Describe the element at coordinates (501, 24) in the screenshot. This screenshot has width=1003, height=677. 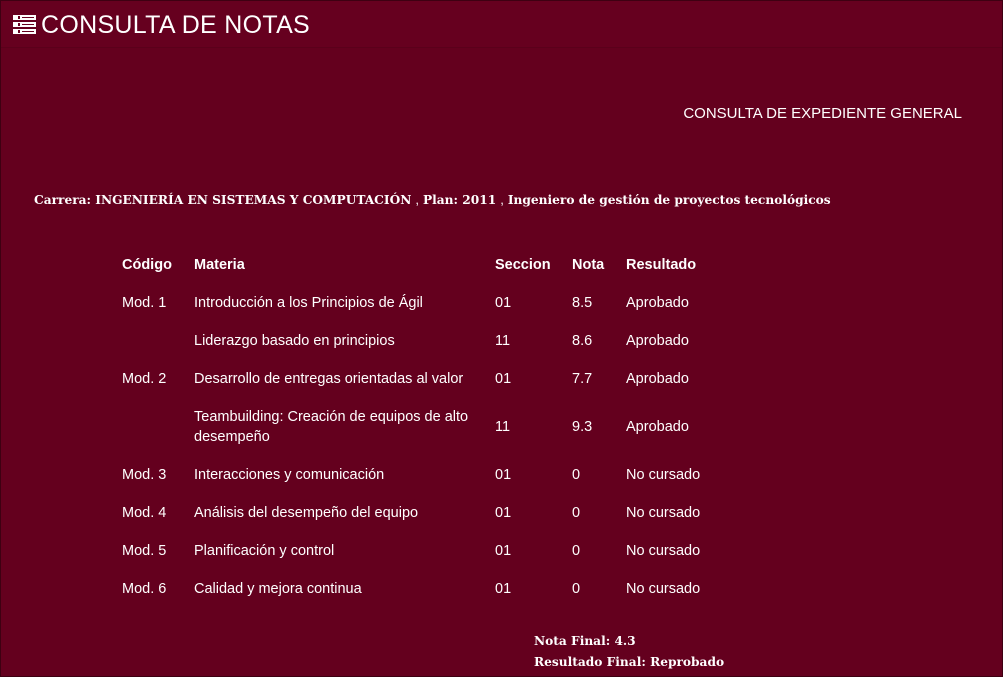
I see `app-header: CONSULTA DE NOTAS` at that location.